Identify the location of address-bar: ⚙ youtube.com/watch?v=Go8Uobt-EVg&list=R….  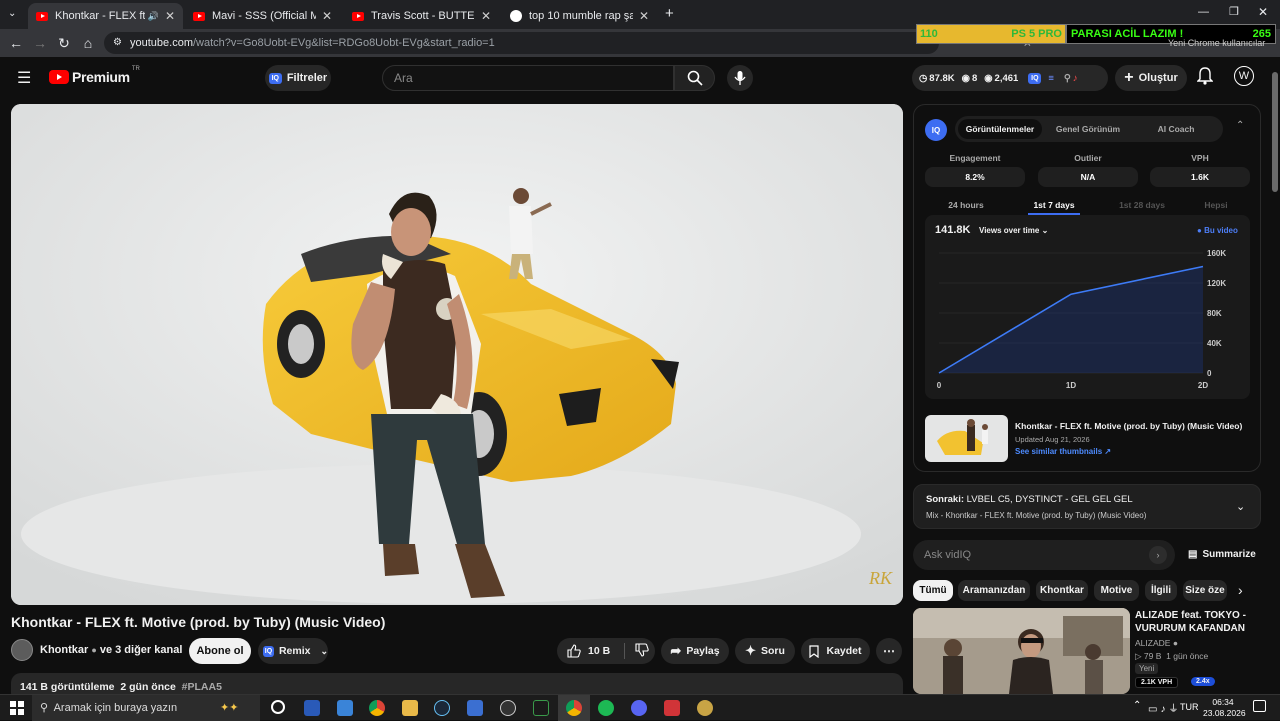
(521, 43).